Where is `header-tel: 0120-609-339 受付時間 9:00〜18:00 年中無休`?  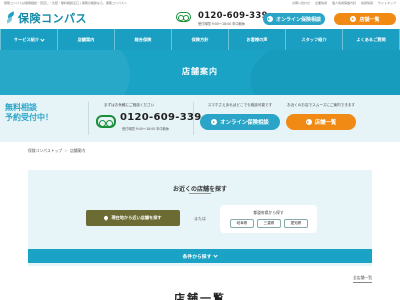
header-tel: 0120-609-339 受付時間 9:00〜18:00 年中無休 is located at coordinates (222, 19).